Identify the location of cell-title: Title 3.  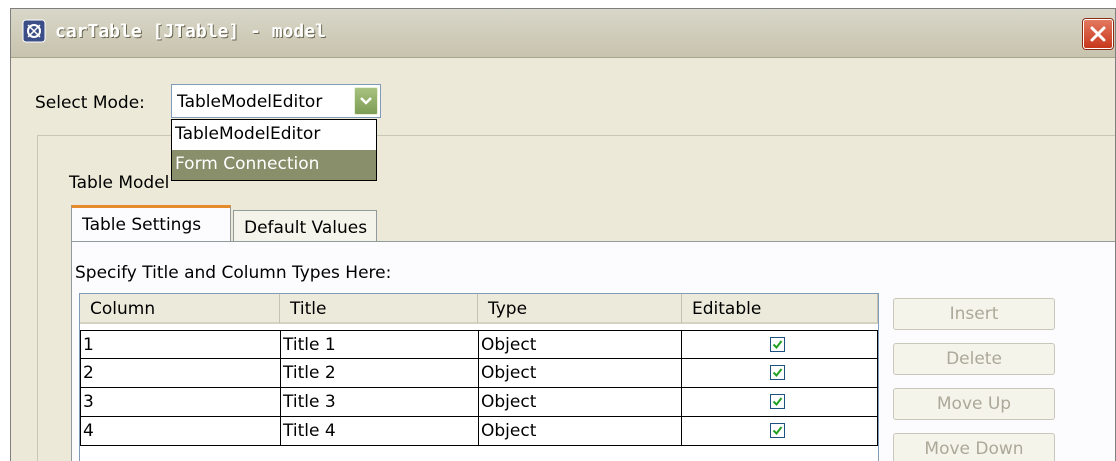
(380, 402).